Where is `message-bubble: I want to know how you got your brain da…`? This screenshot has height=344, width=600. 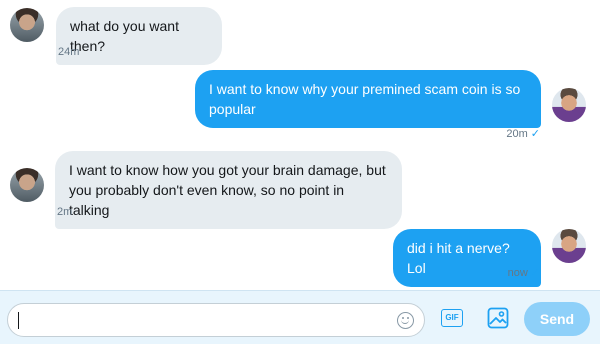 message-bubble: I want to know how you got your brain da… is located at coordinates (228, 190).